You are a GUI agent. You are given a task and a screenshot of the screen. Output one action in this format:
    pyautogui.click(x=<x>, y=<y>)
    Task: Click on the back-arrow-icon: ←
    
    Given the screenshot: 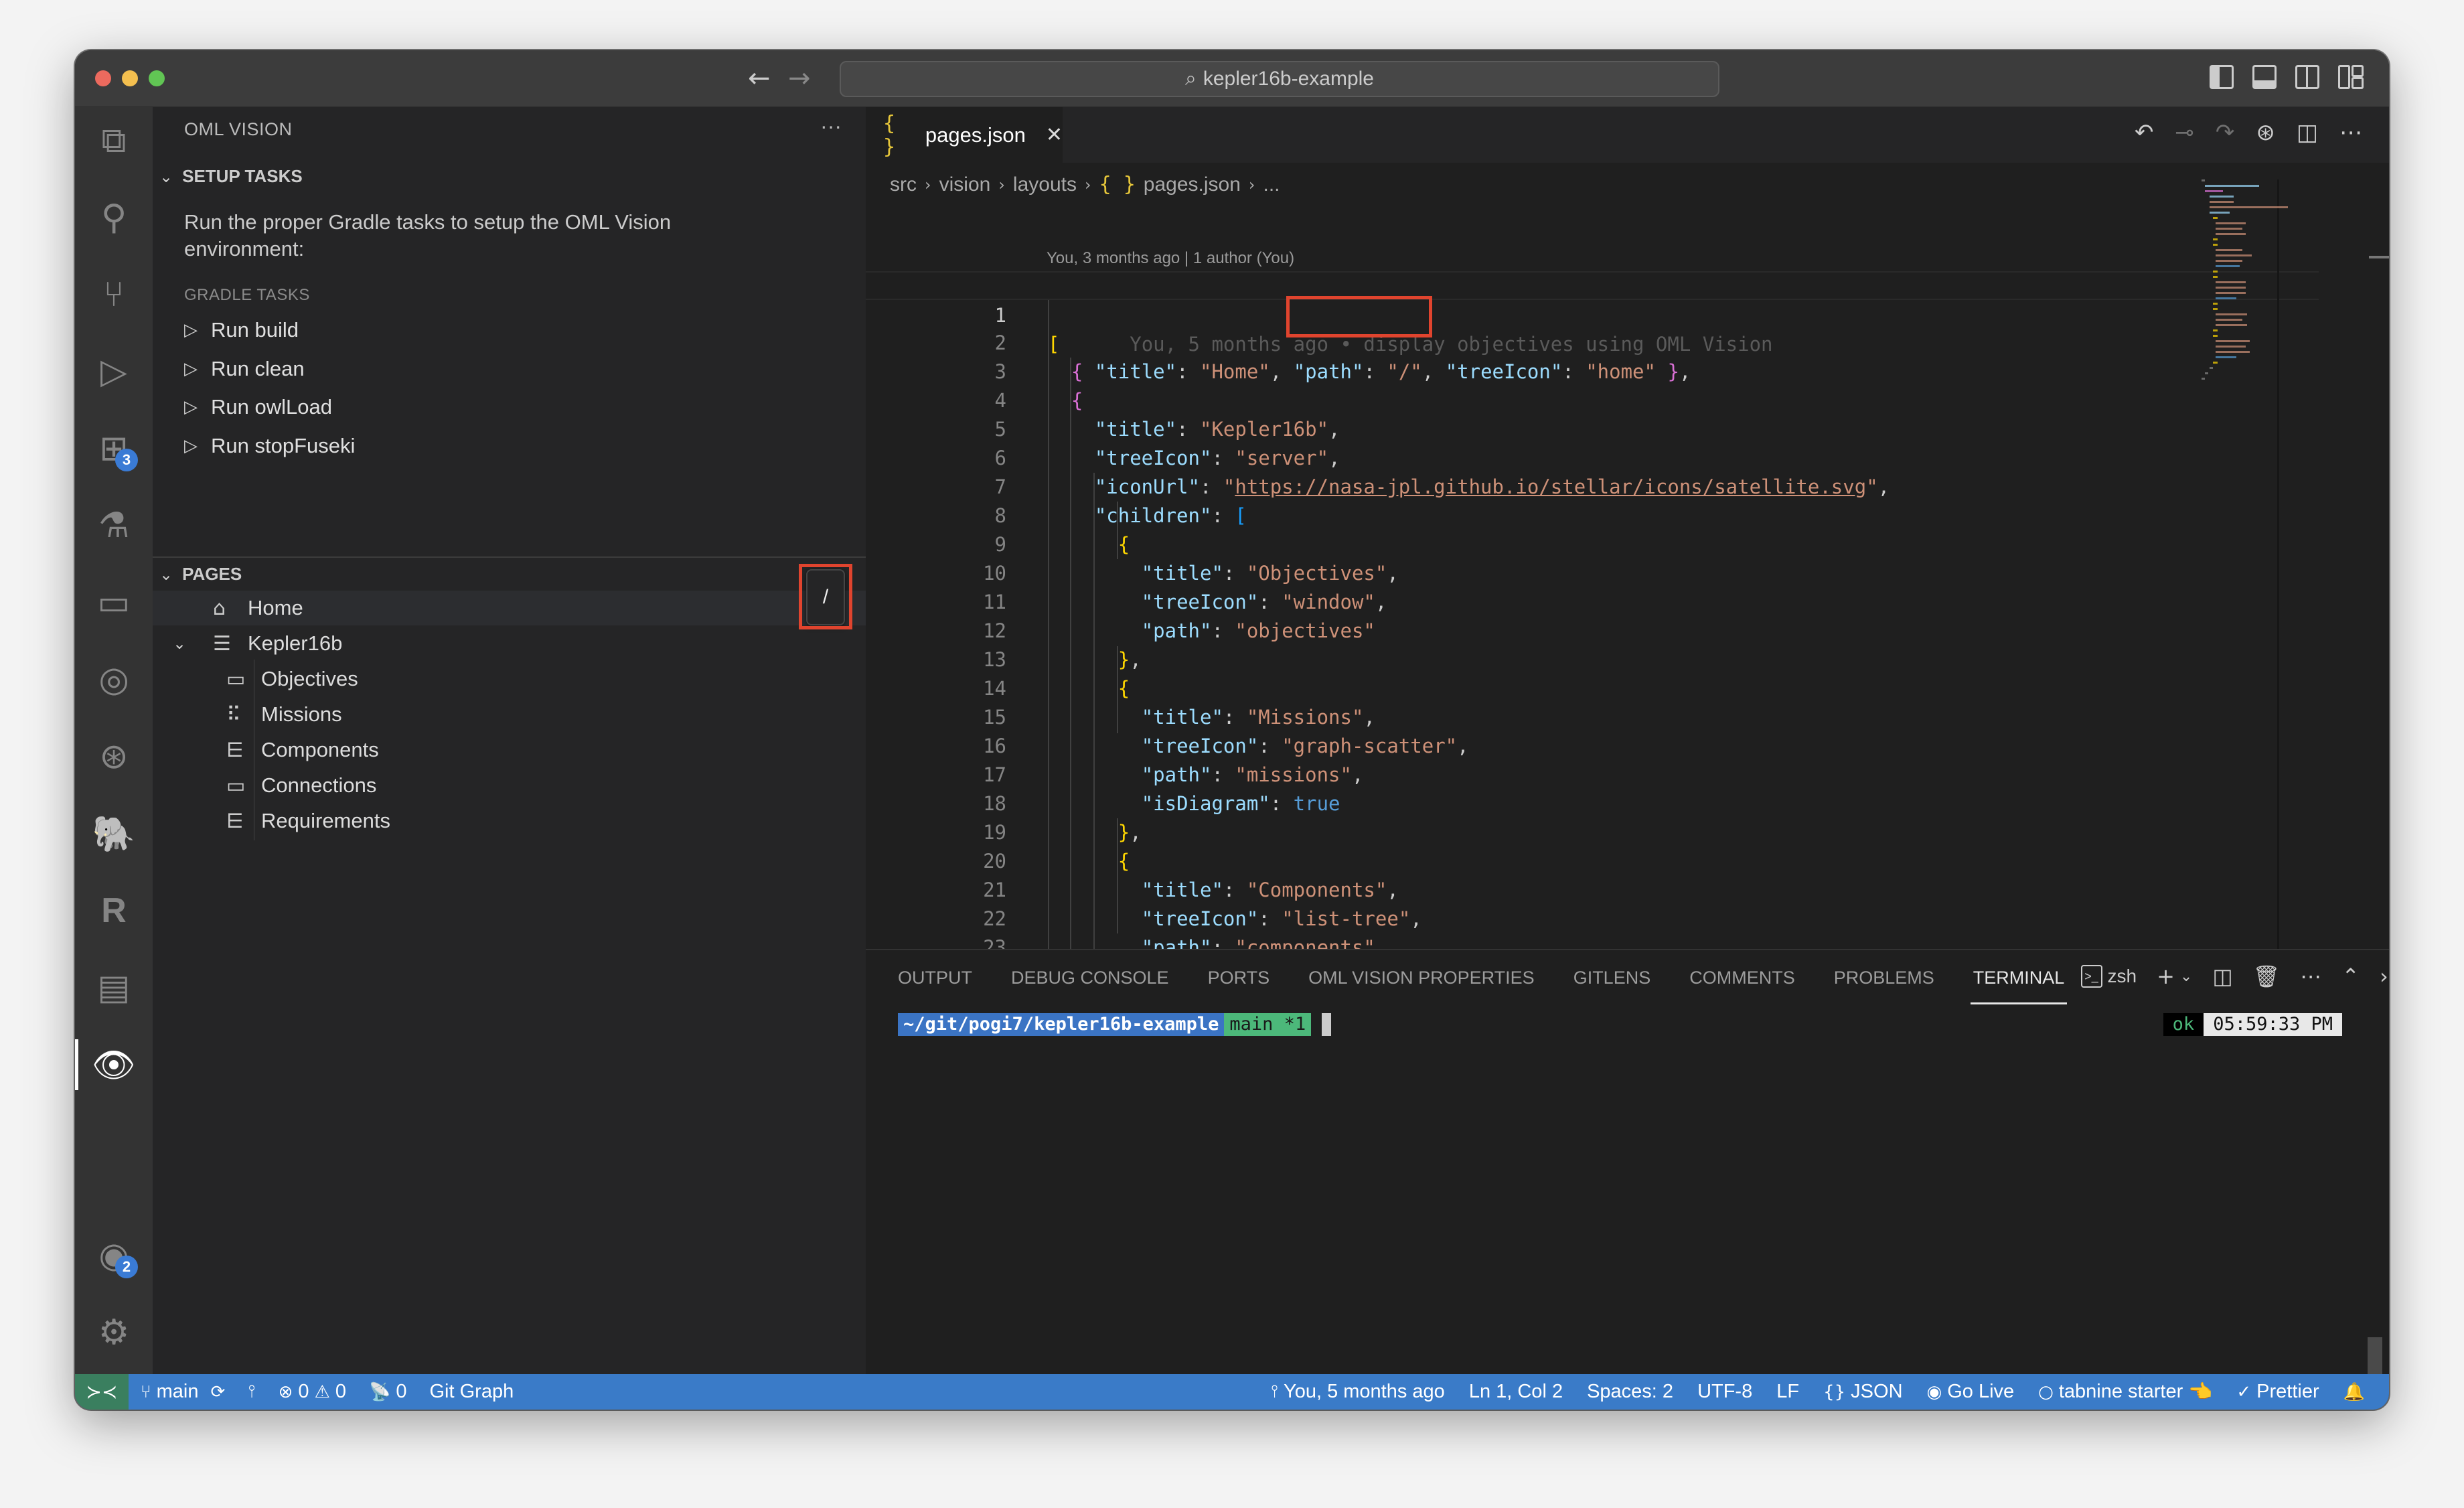 What is the action you would take?
    pyautogui.click(x=759, y=78)
    